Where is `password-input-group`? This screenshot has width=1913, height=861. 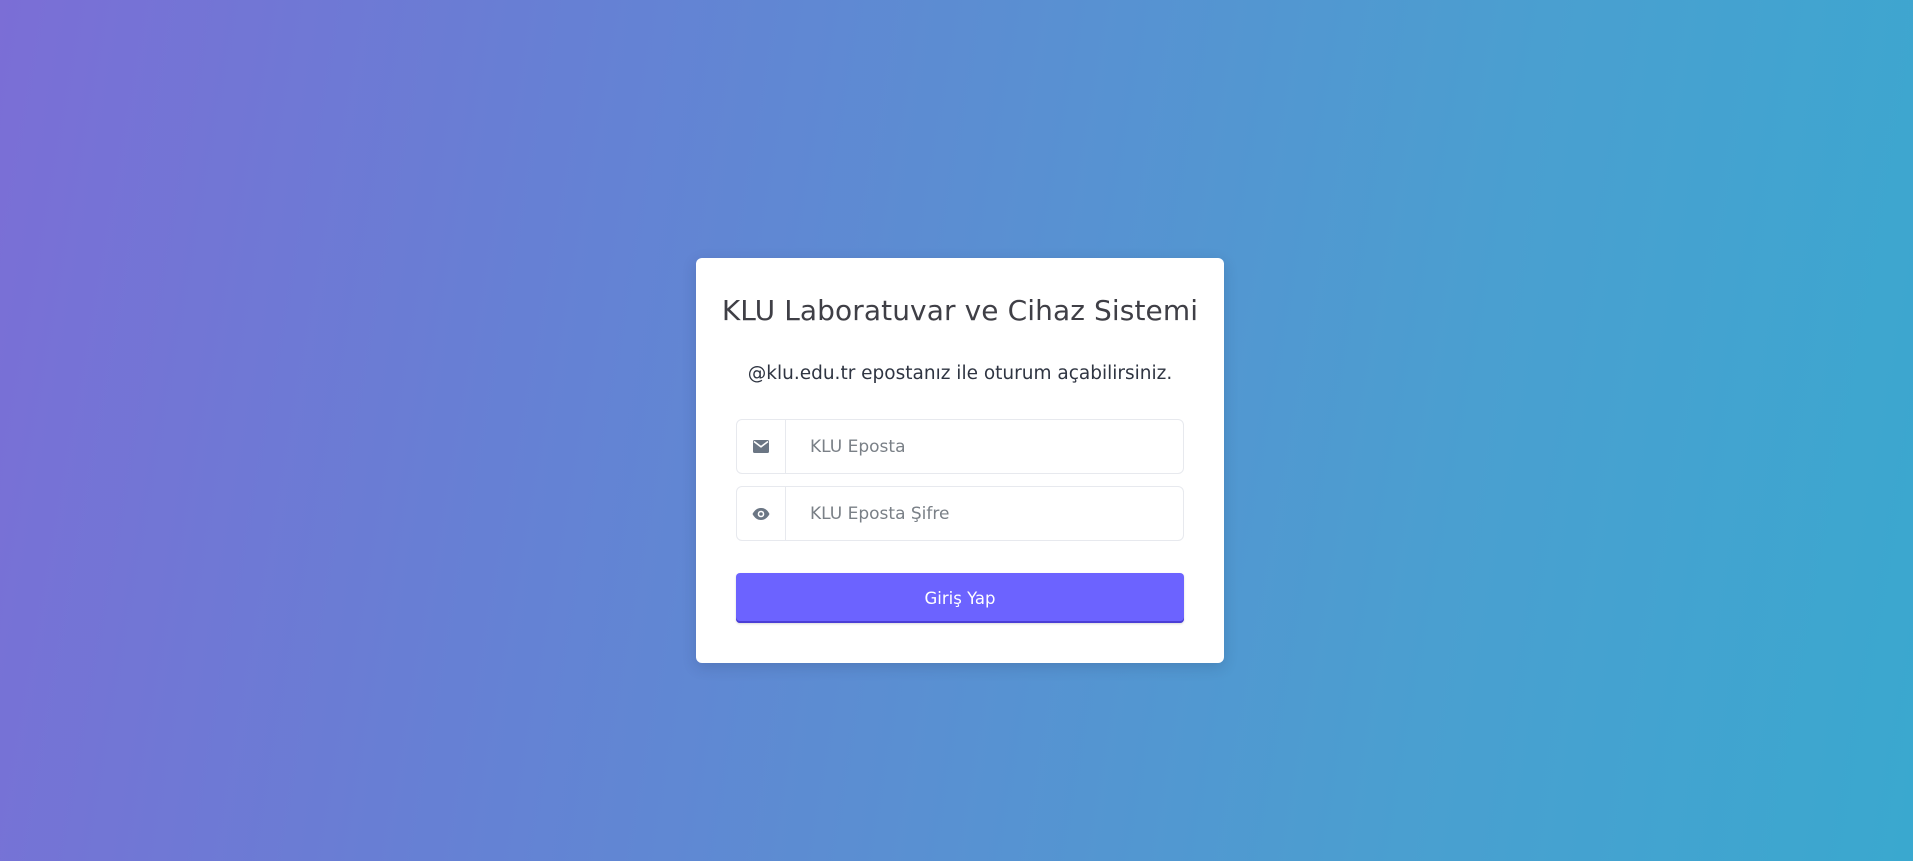
password-input-group is located at coordinates (960, 513).